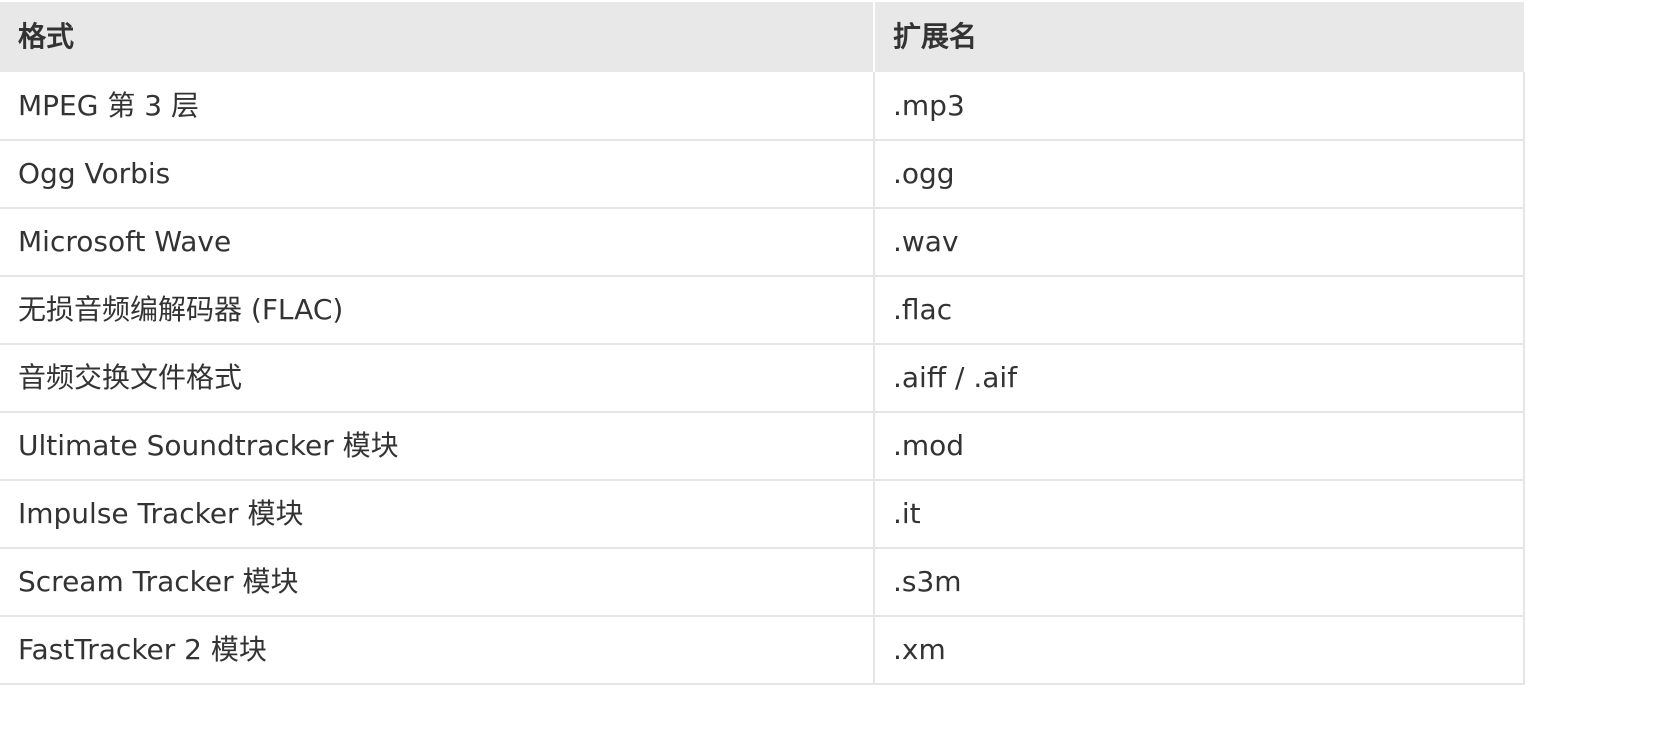 Image resolution: width=1668 pixels, height=739 pixels. I want to click on cell-format: 音频交换文件格式, so click(437, 378).